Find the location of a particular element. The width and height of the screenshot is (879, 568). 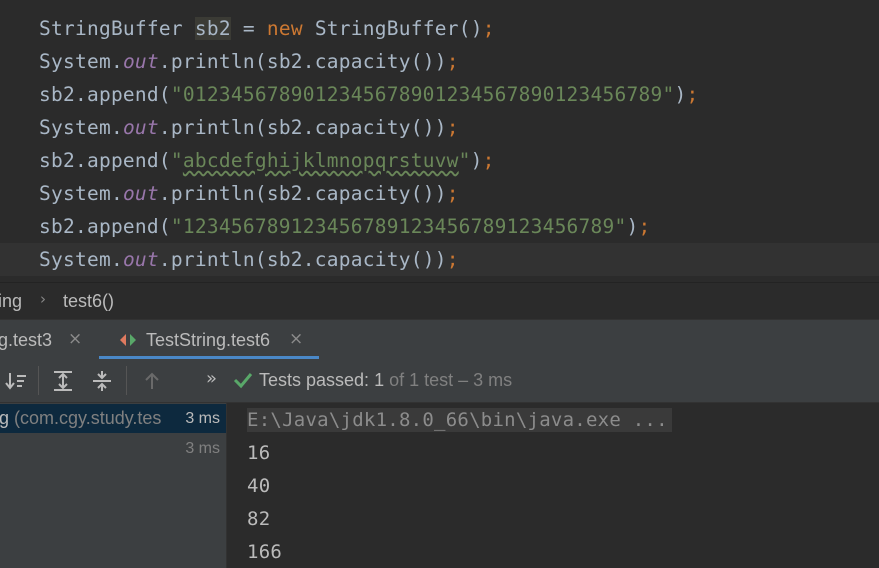

code-line-8-current: System.out.println(sb2.capacity()); is located at coordinates (439, 259).